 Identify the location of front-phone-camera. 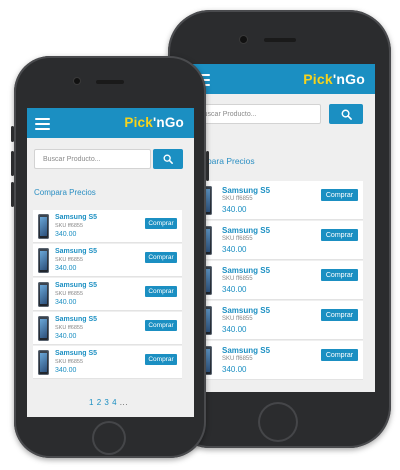
(77, 81).